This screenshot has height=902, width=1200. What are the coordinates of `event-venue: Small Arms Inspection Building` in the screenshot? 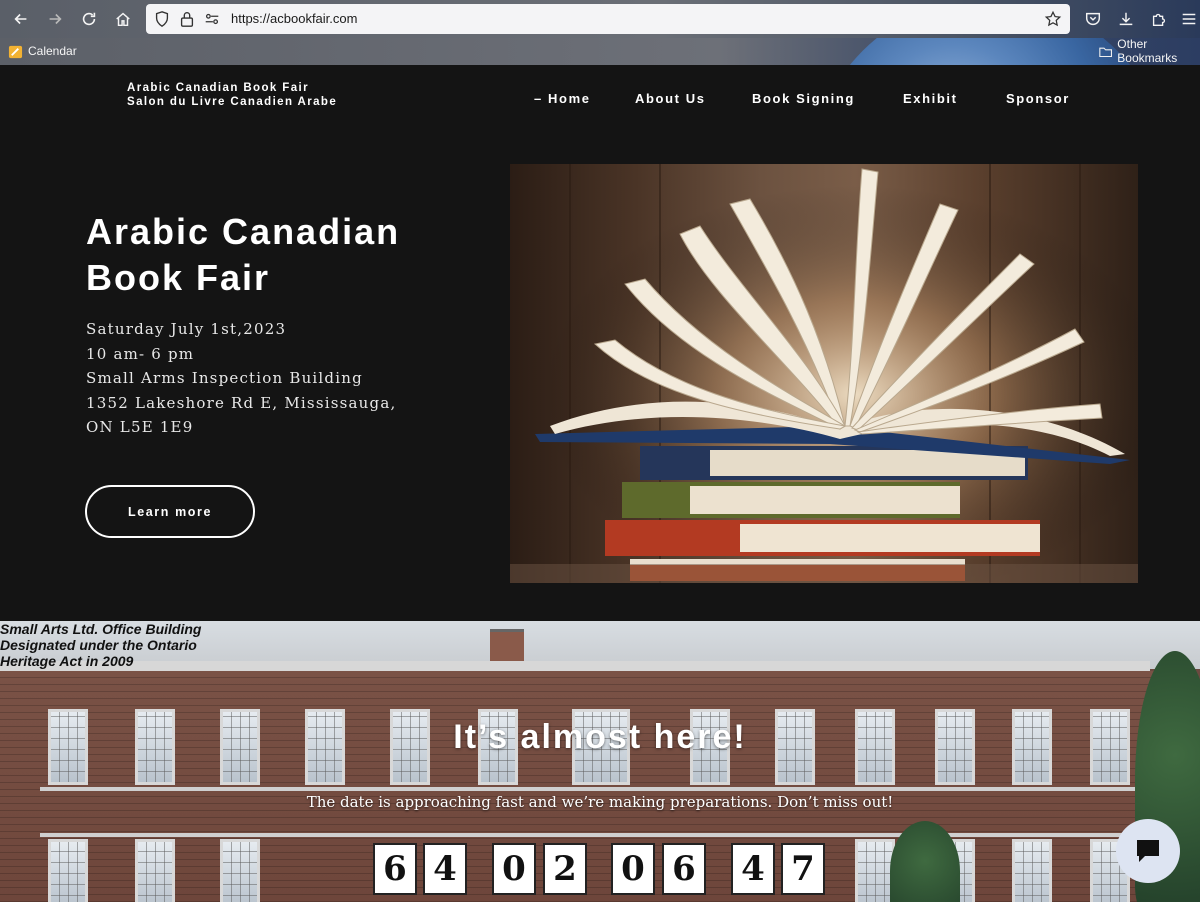 It's located at (224, 378).